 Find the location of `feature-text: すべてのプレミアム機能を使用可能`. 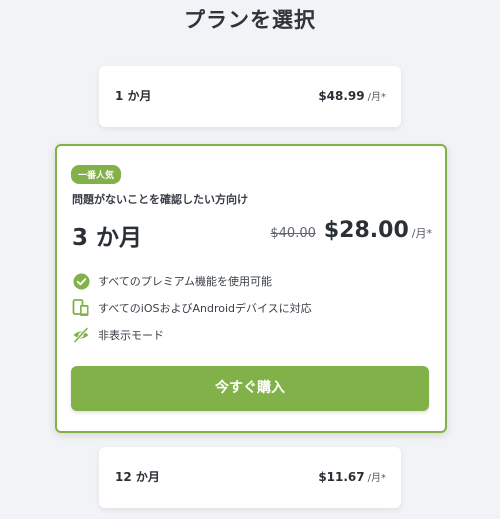

feature-text: すべてのプレミアム機能を使用可能 is located at coordinates (185, 281).